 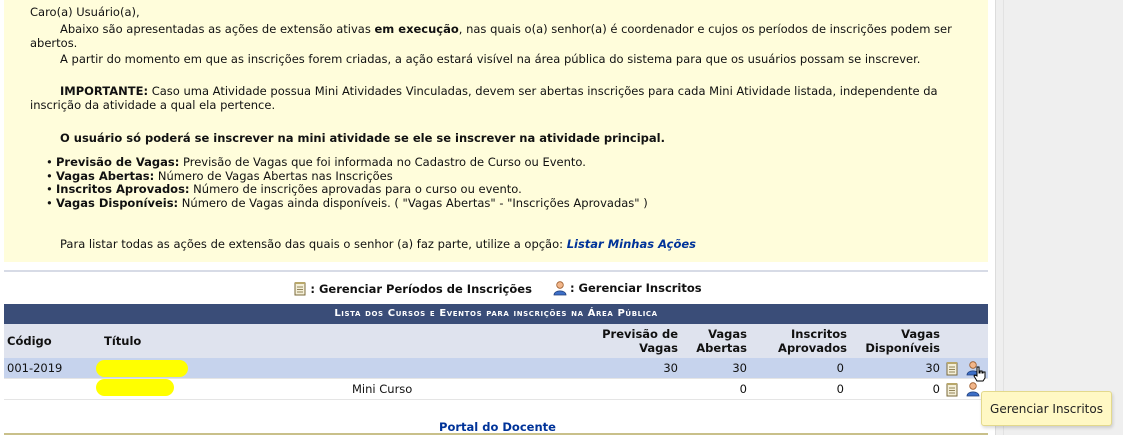 I want to click on cell-codigo: 001-2019, so click(x=35, y=368).